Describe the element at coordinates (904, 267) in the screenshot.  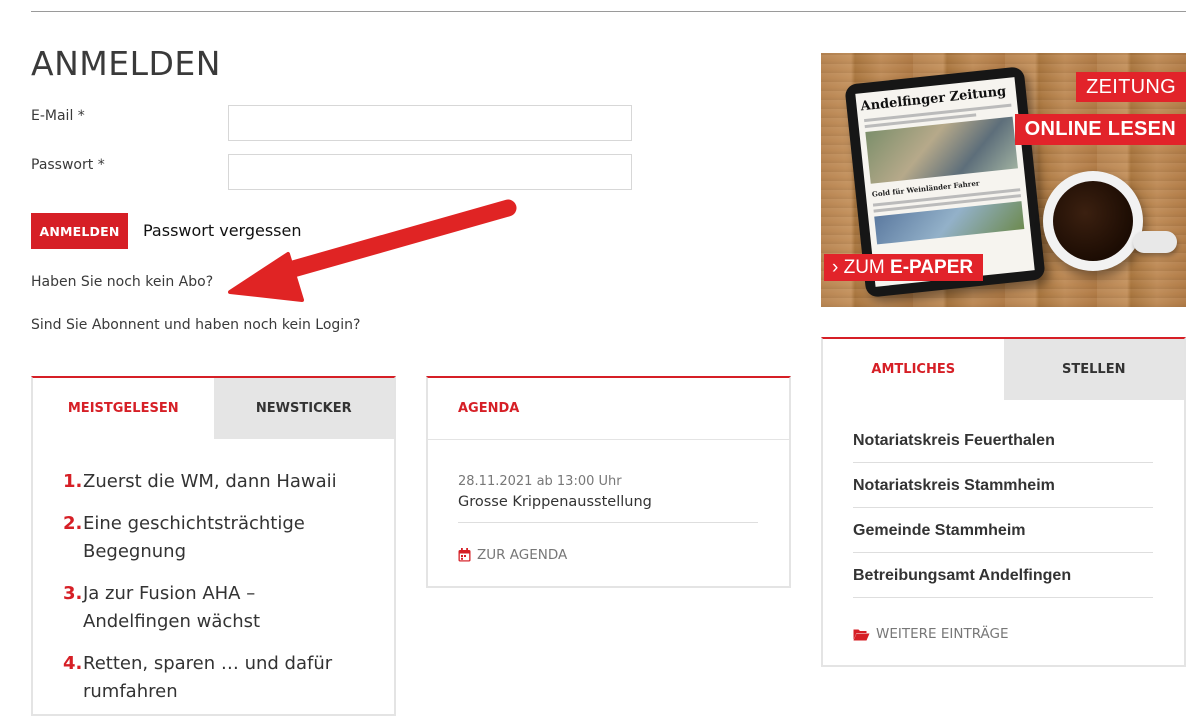
I see `epaper-cta: › ZUM E-PAPER` at that location.